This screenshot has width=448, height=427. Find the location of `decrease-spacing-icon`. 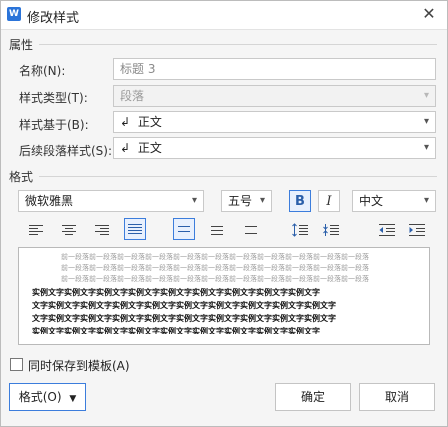

decrease-spacing-icon is located at coordinates (331, 230).